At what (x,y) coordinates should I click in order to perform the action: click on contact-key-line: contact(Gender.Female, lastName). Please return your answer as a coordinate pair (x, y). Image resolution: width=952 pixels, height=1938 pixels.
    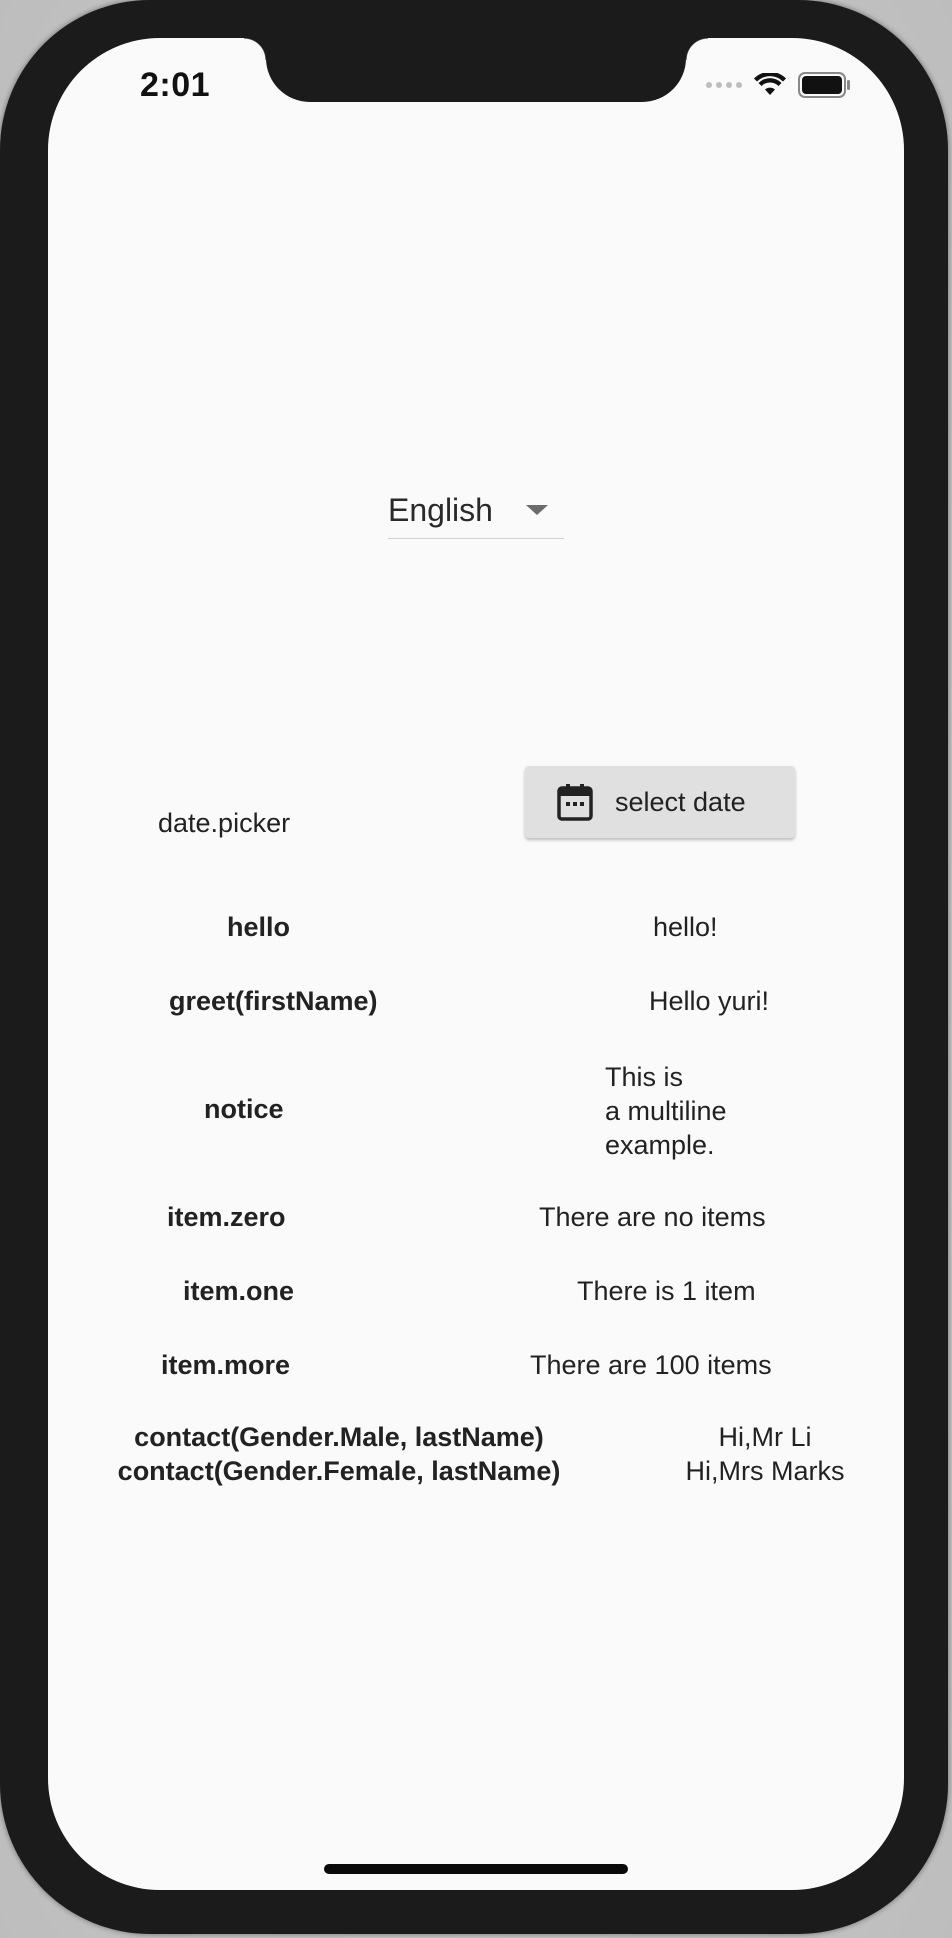
    Looking at the image, I should click on (339, 1471).